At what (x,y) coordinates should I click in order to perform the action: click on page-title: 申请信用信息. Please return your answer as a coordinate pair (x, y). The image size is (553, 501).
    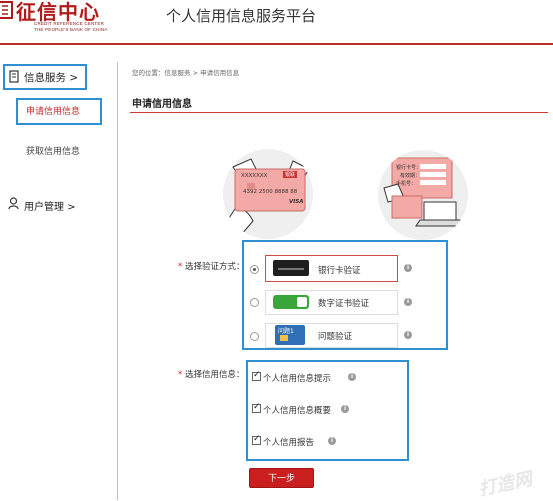
    Looking at the image, I should click on (162, 104).